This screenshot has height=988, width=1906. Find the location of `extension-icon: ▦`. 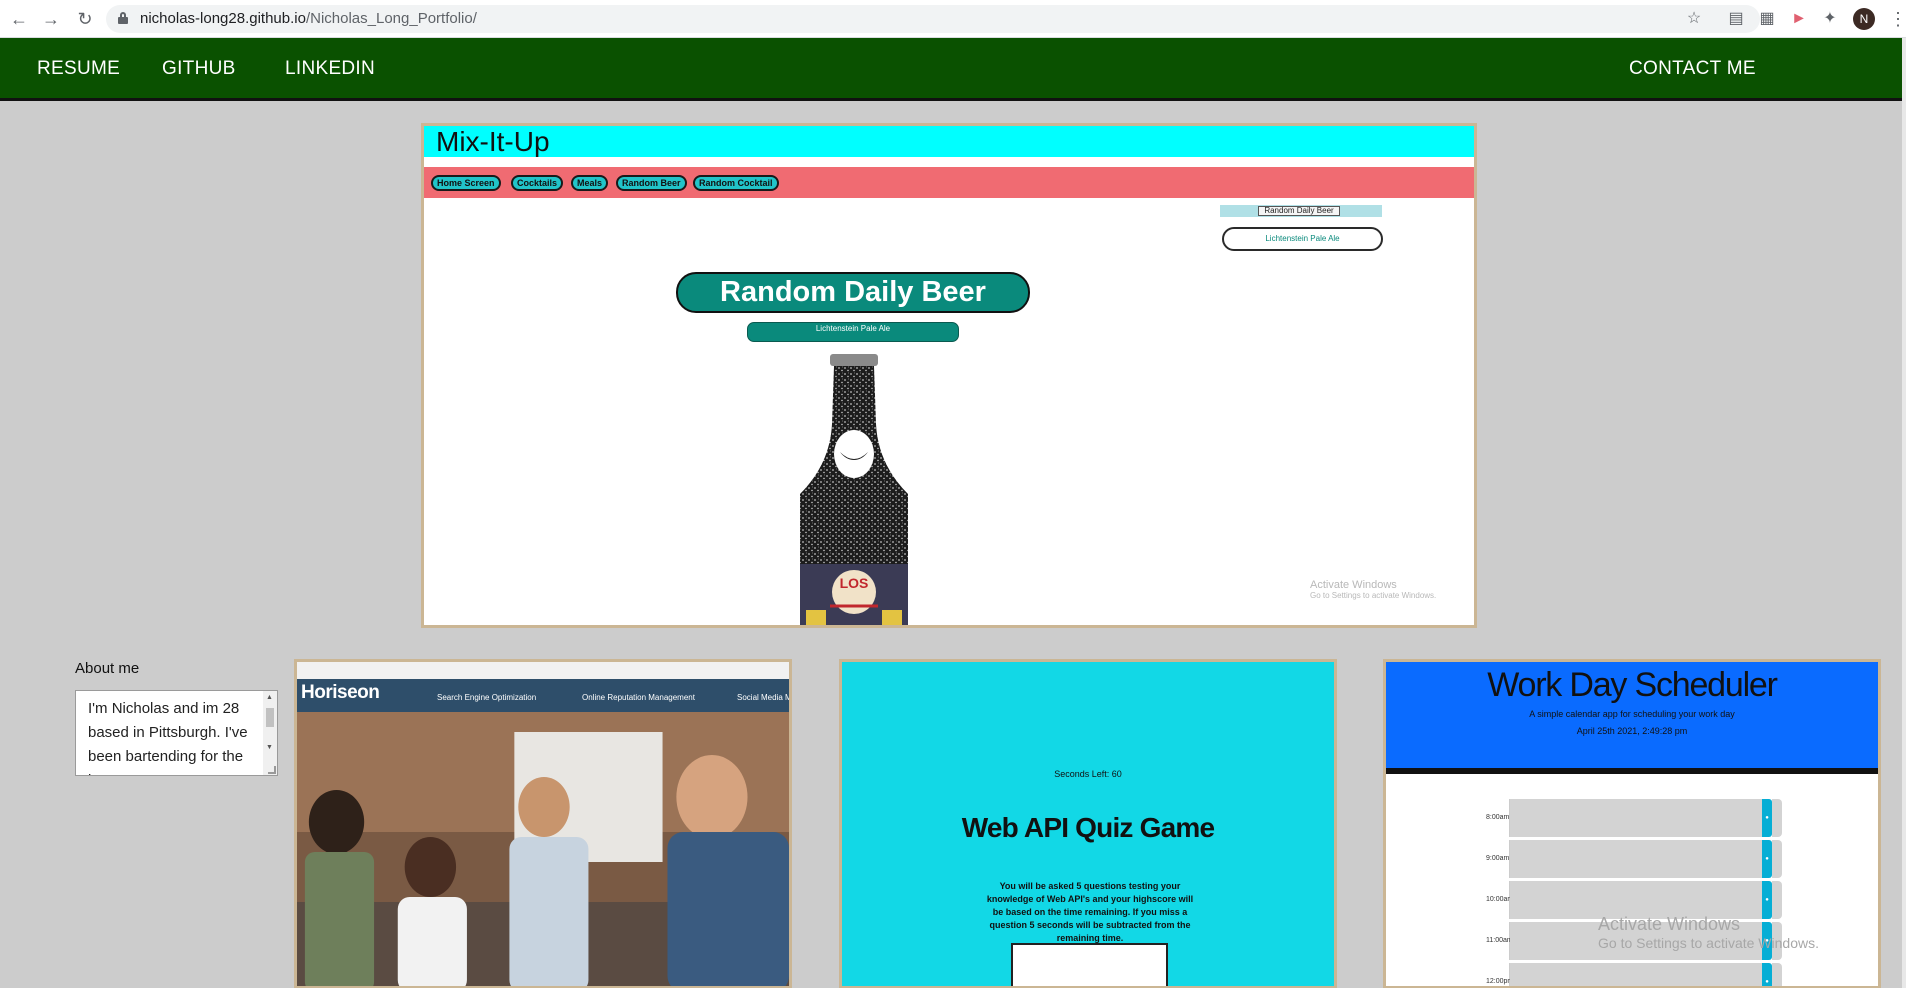

extension-icon: ▦ is located at coordinates (1767, 19).